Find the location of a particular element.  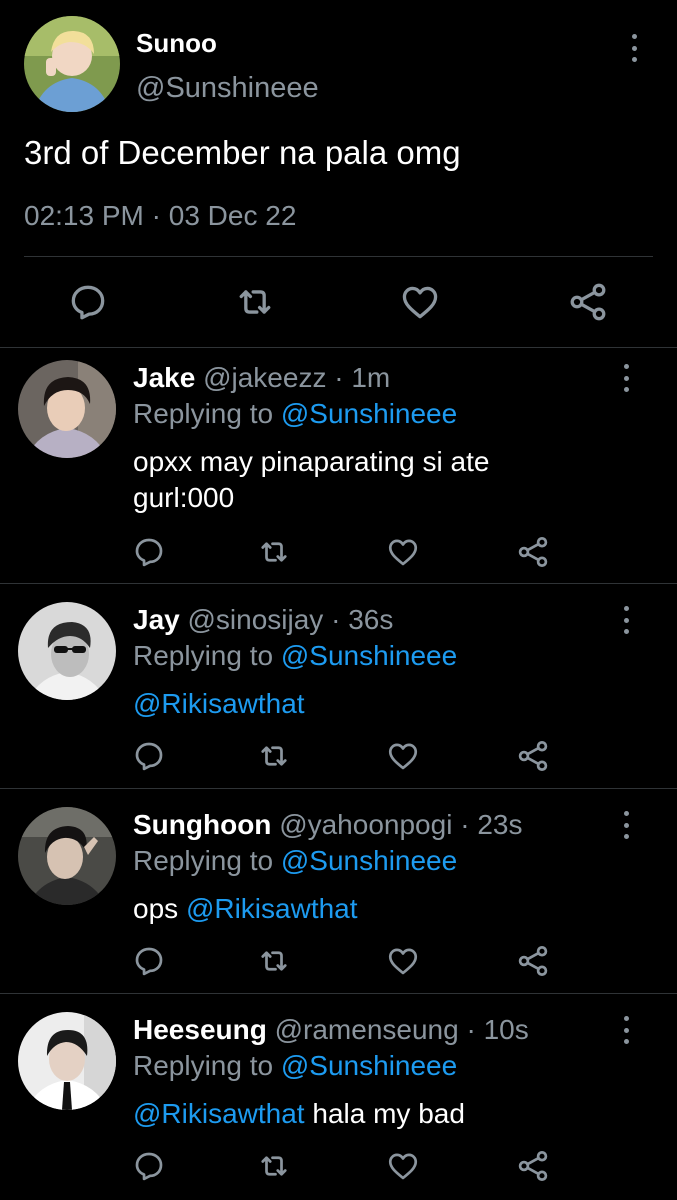

author-name: Jake is located at coordinates (164, 377).